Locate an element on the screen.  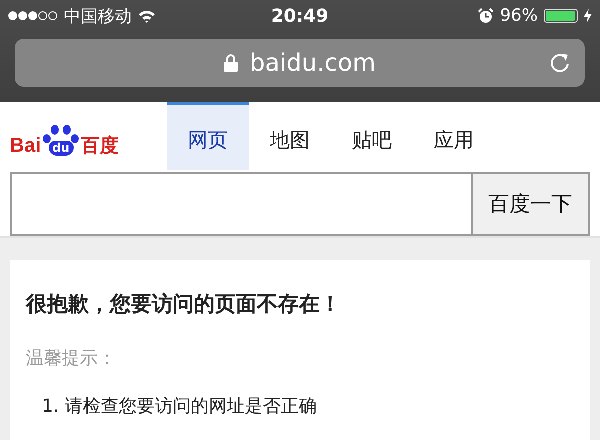
hint-label: 温馨提示： is located at coordinates (71, 358).